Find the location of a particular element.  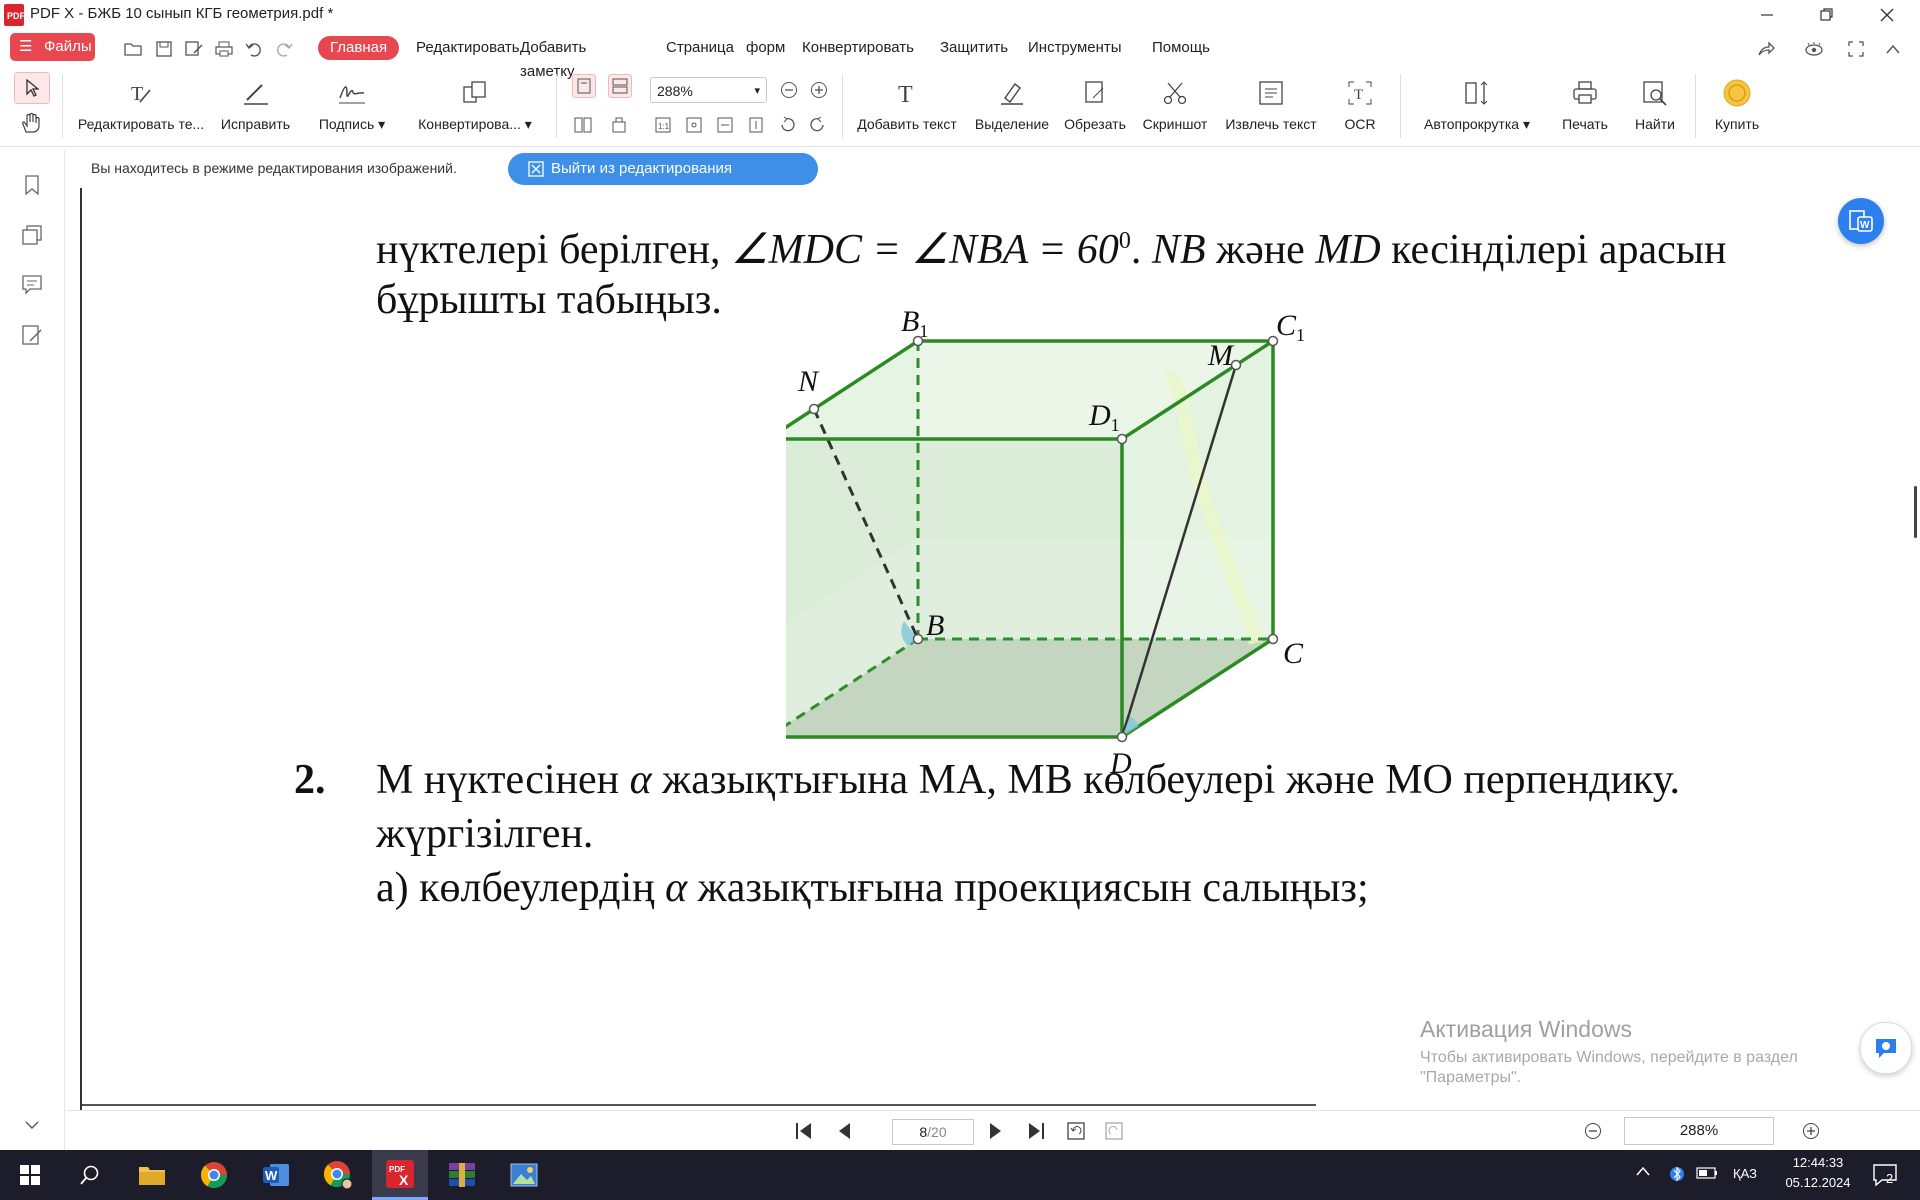

label-c: C is located at coordinates (1293, 653).